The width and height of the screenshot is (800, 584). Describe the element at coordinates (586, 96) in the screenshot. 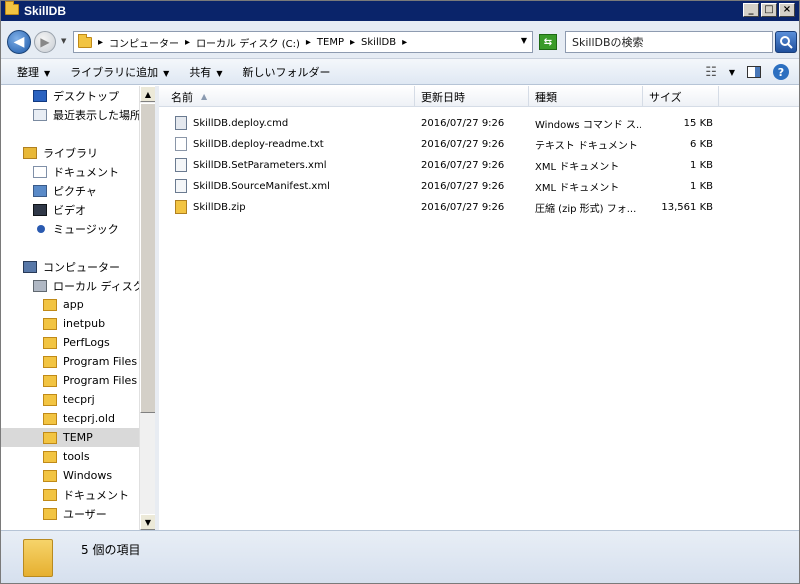

I see `column-header-type: 種類` at that location.